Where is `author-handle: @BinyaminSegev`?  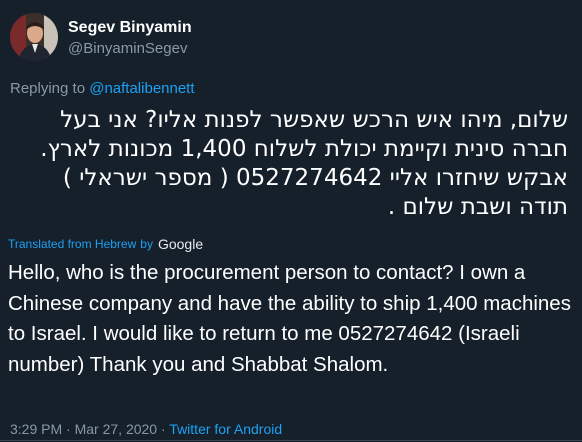 author-handle: @BinyaminSegev is located at coordinates (127, 48).